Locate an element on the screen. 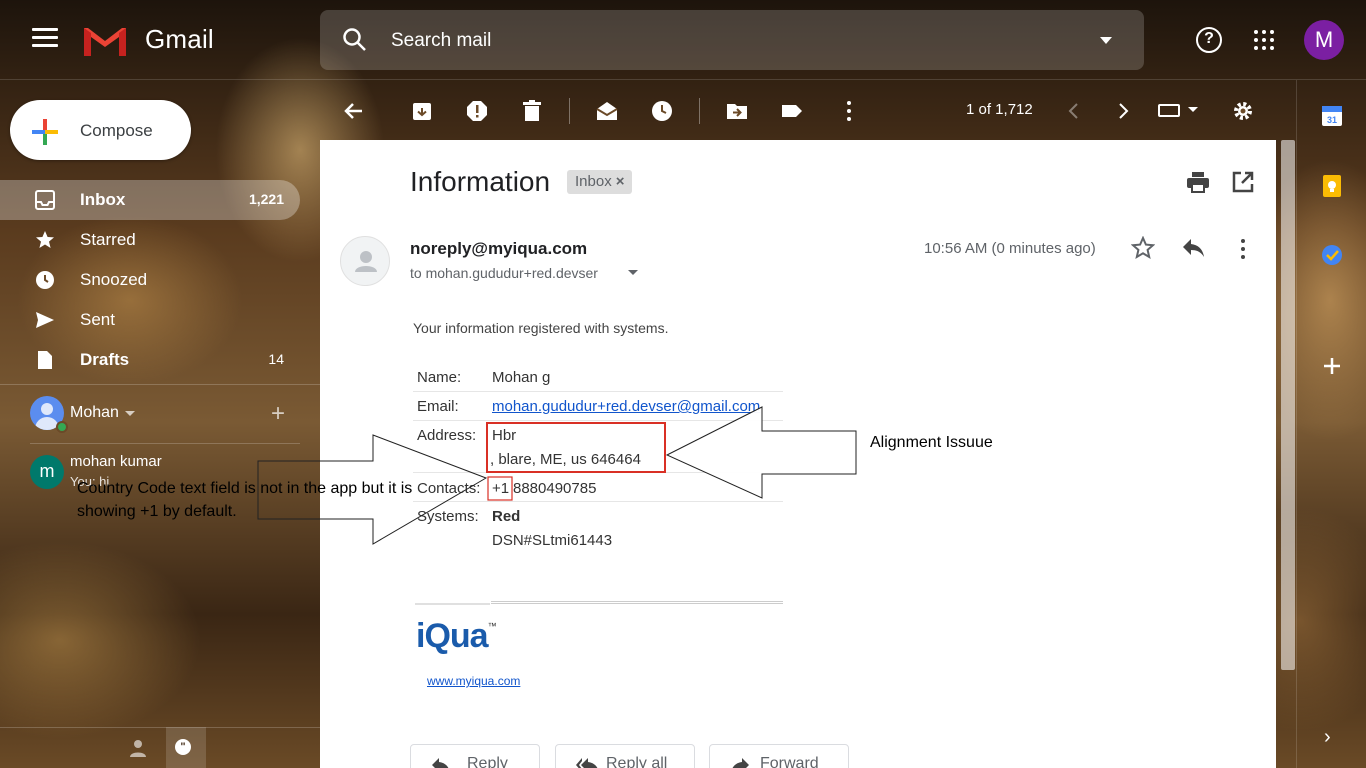 The height and width of the screenshot is (768, 1366). person-icon is located at coordinates (366, 261).